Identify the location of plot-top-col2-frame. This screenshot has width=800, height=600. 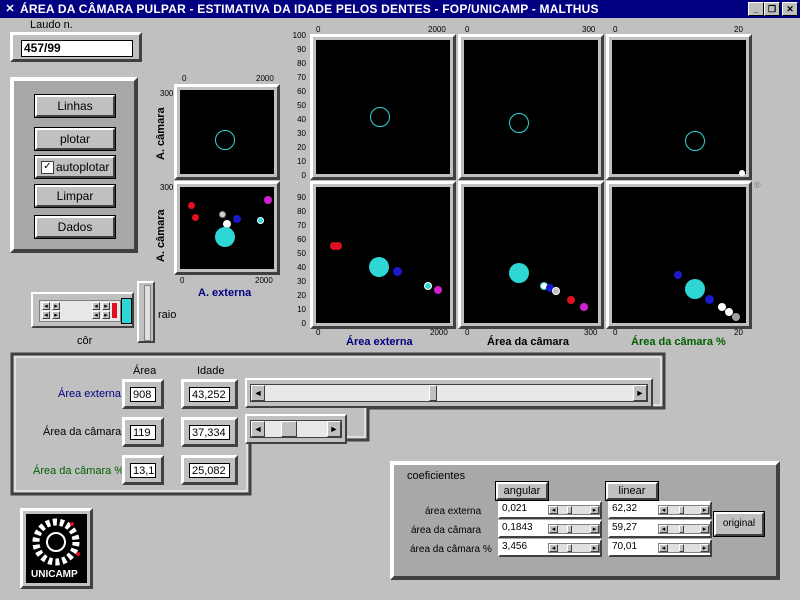
(531, 107).